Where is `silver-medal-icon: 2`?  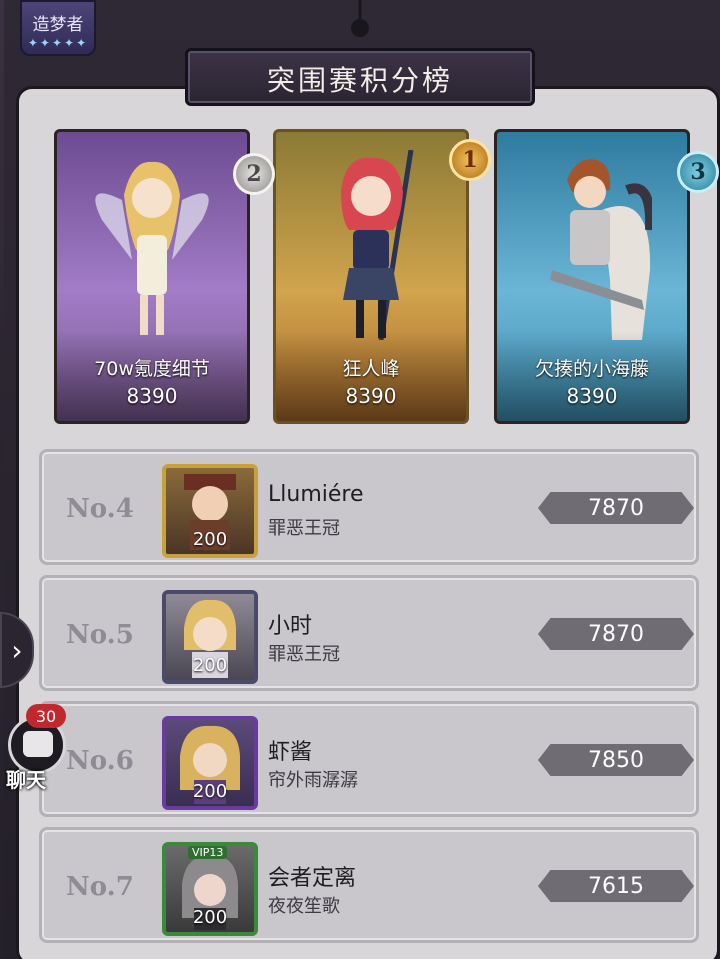
silver-medal-icon: 2 is located at coordinates (254, 174).